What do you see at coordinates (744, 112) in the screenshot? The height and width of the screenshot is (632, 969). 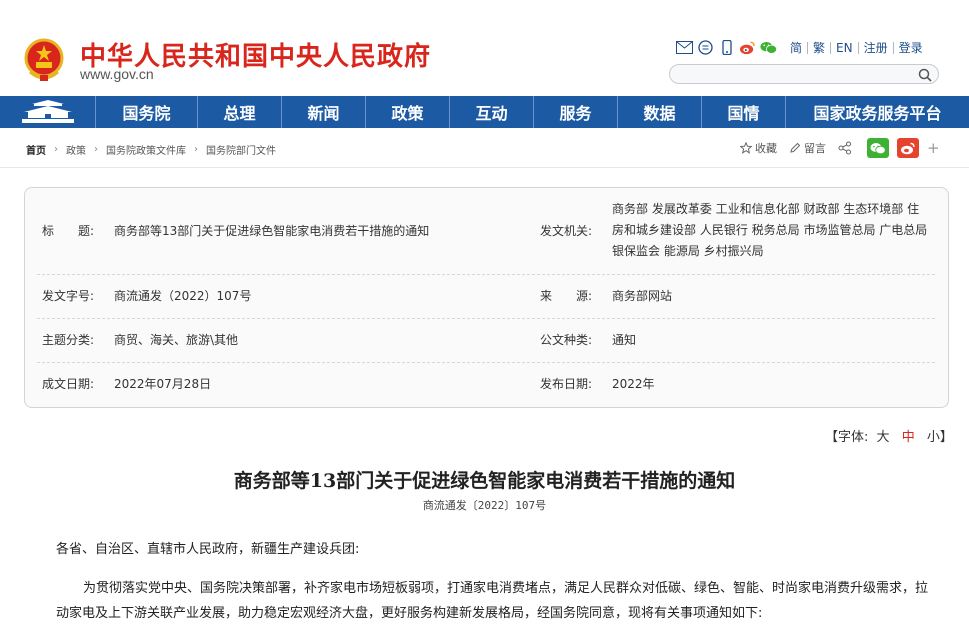 I see `nav-item-national-conditions: 国情` at bounding box center [744, 112].